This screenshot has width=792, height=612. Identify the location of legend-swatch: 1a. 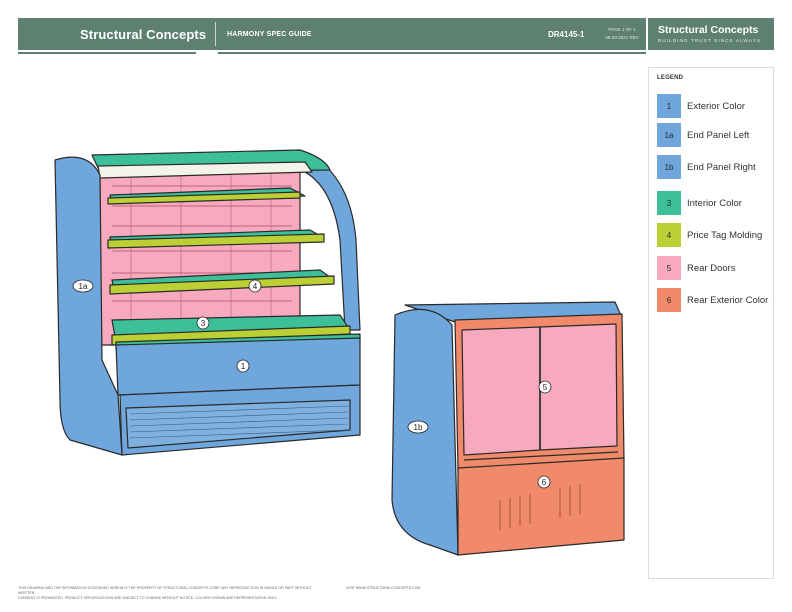
(669, 135).